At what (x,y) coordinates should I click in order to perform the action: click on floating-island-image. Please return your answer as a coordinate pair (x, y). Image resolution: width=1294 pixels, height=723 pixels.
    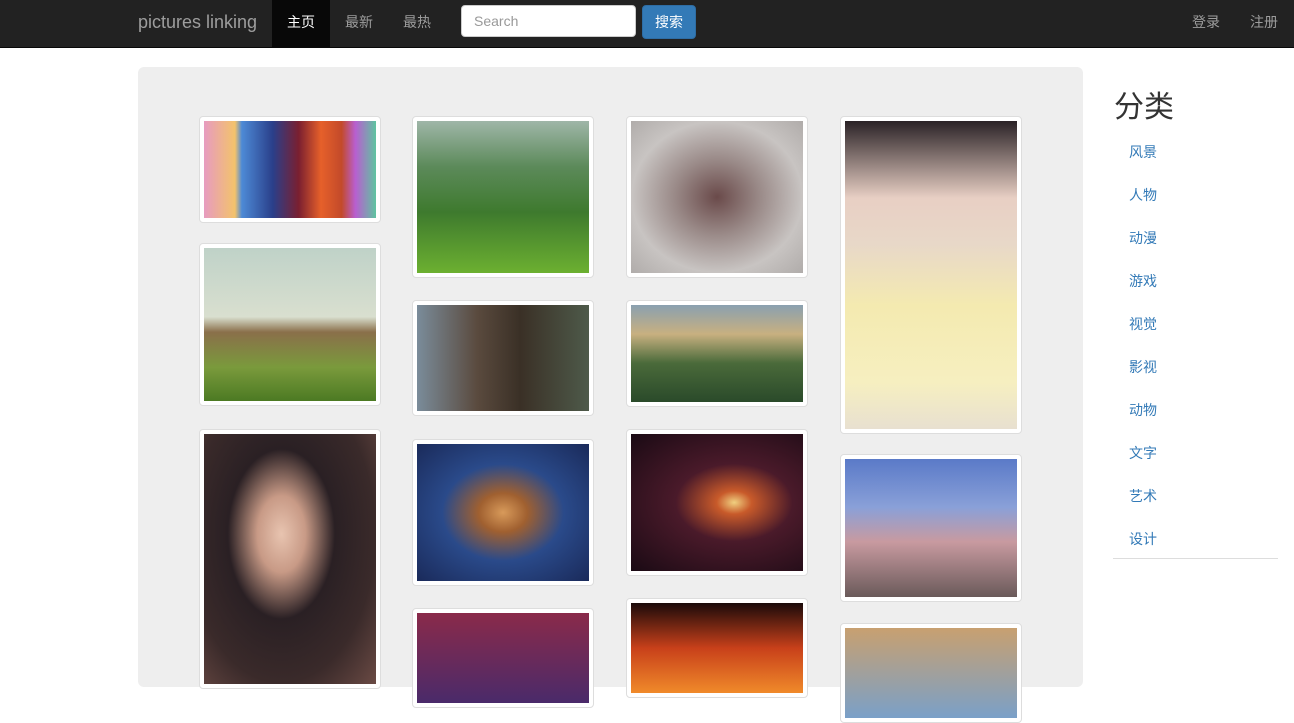
    Looking at the image, I should click on (503, 197).